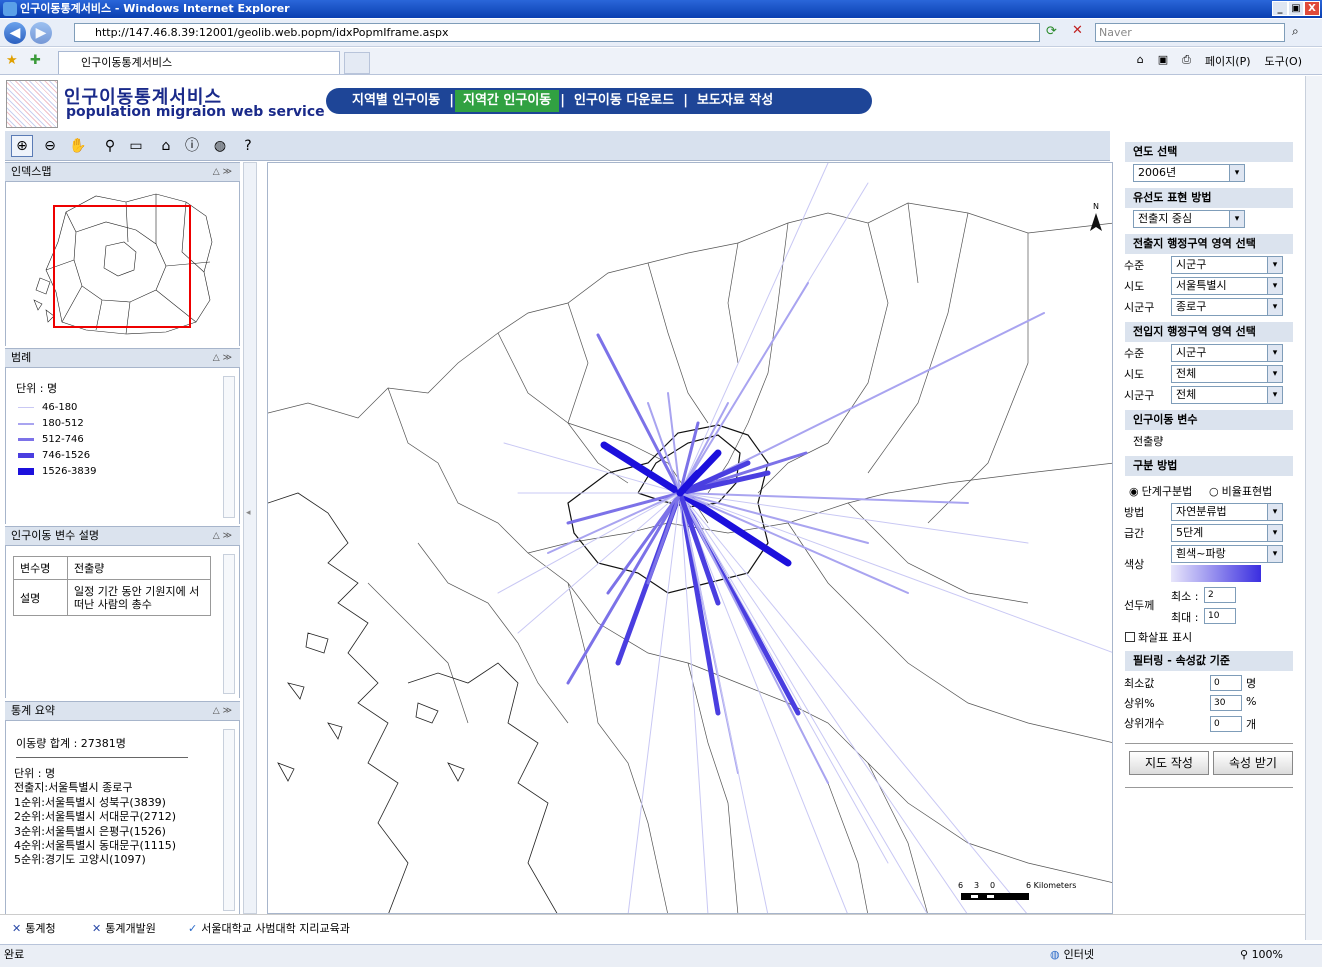 The image size is (1322, 967). Describe the element at coordinates (22, 146) in the screenshot. I see `zoom-in-icon: ⊕` at that location.